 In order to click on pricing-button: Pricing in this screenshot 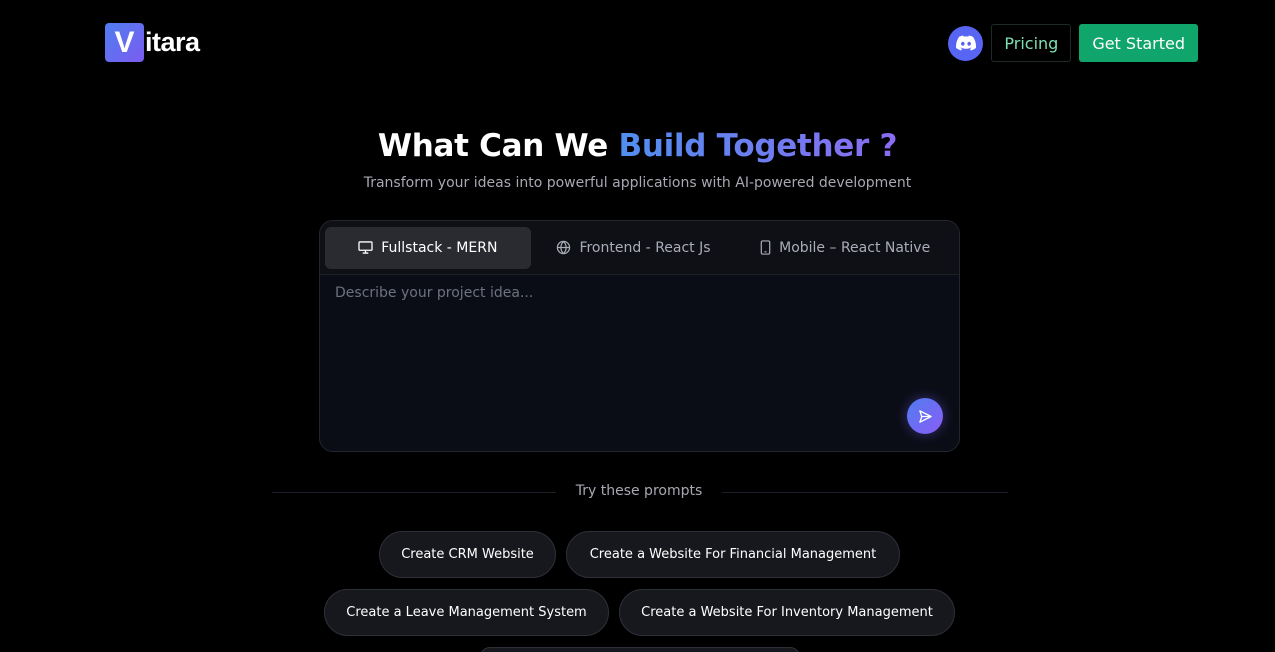, I will do `click(1031, 43)`.